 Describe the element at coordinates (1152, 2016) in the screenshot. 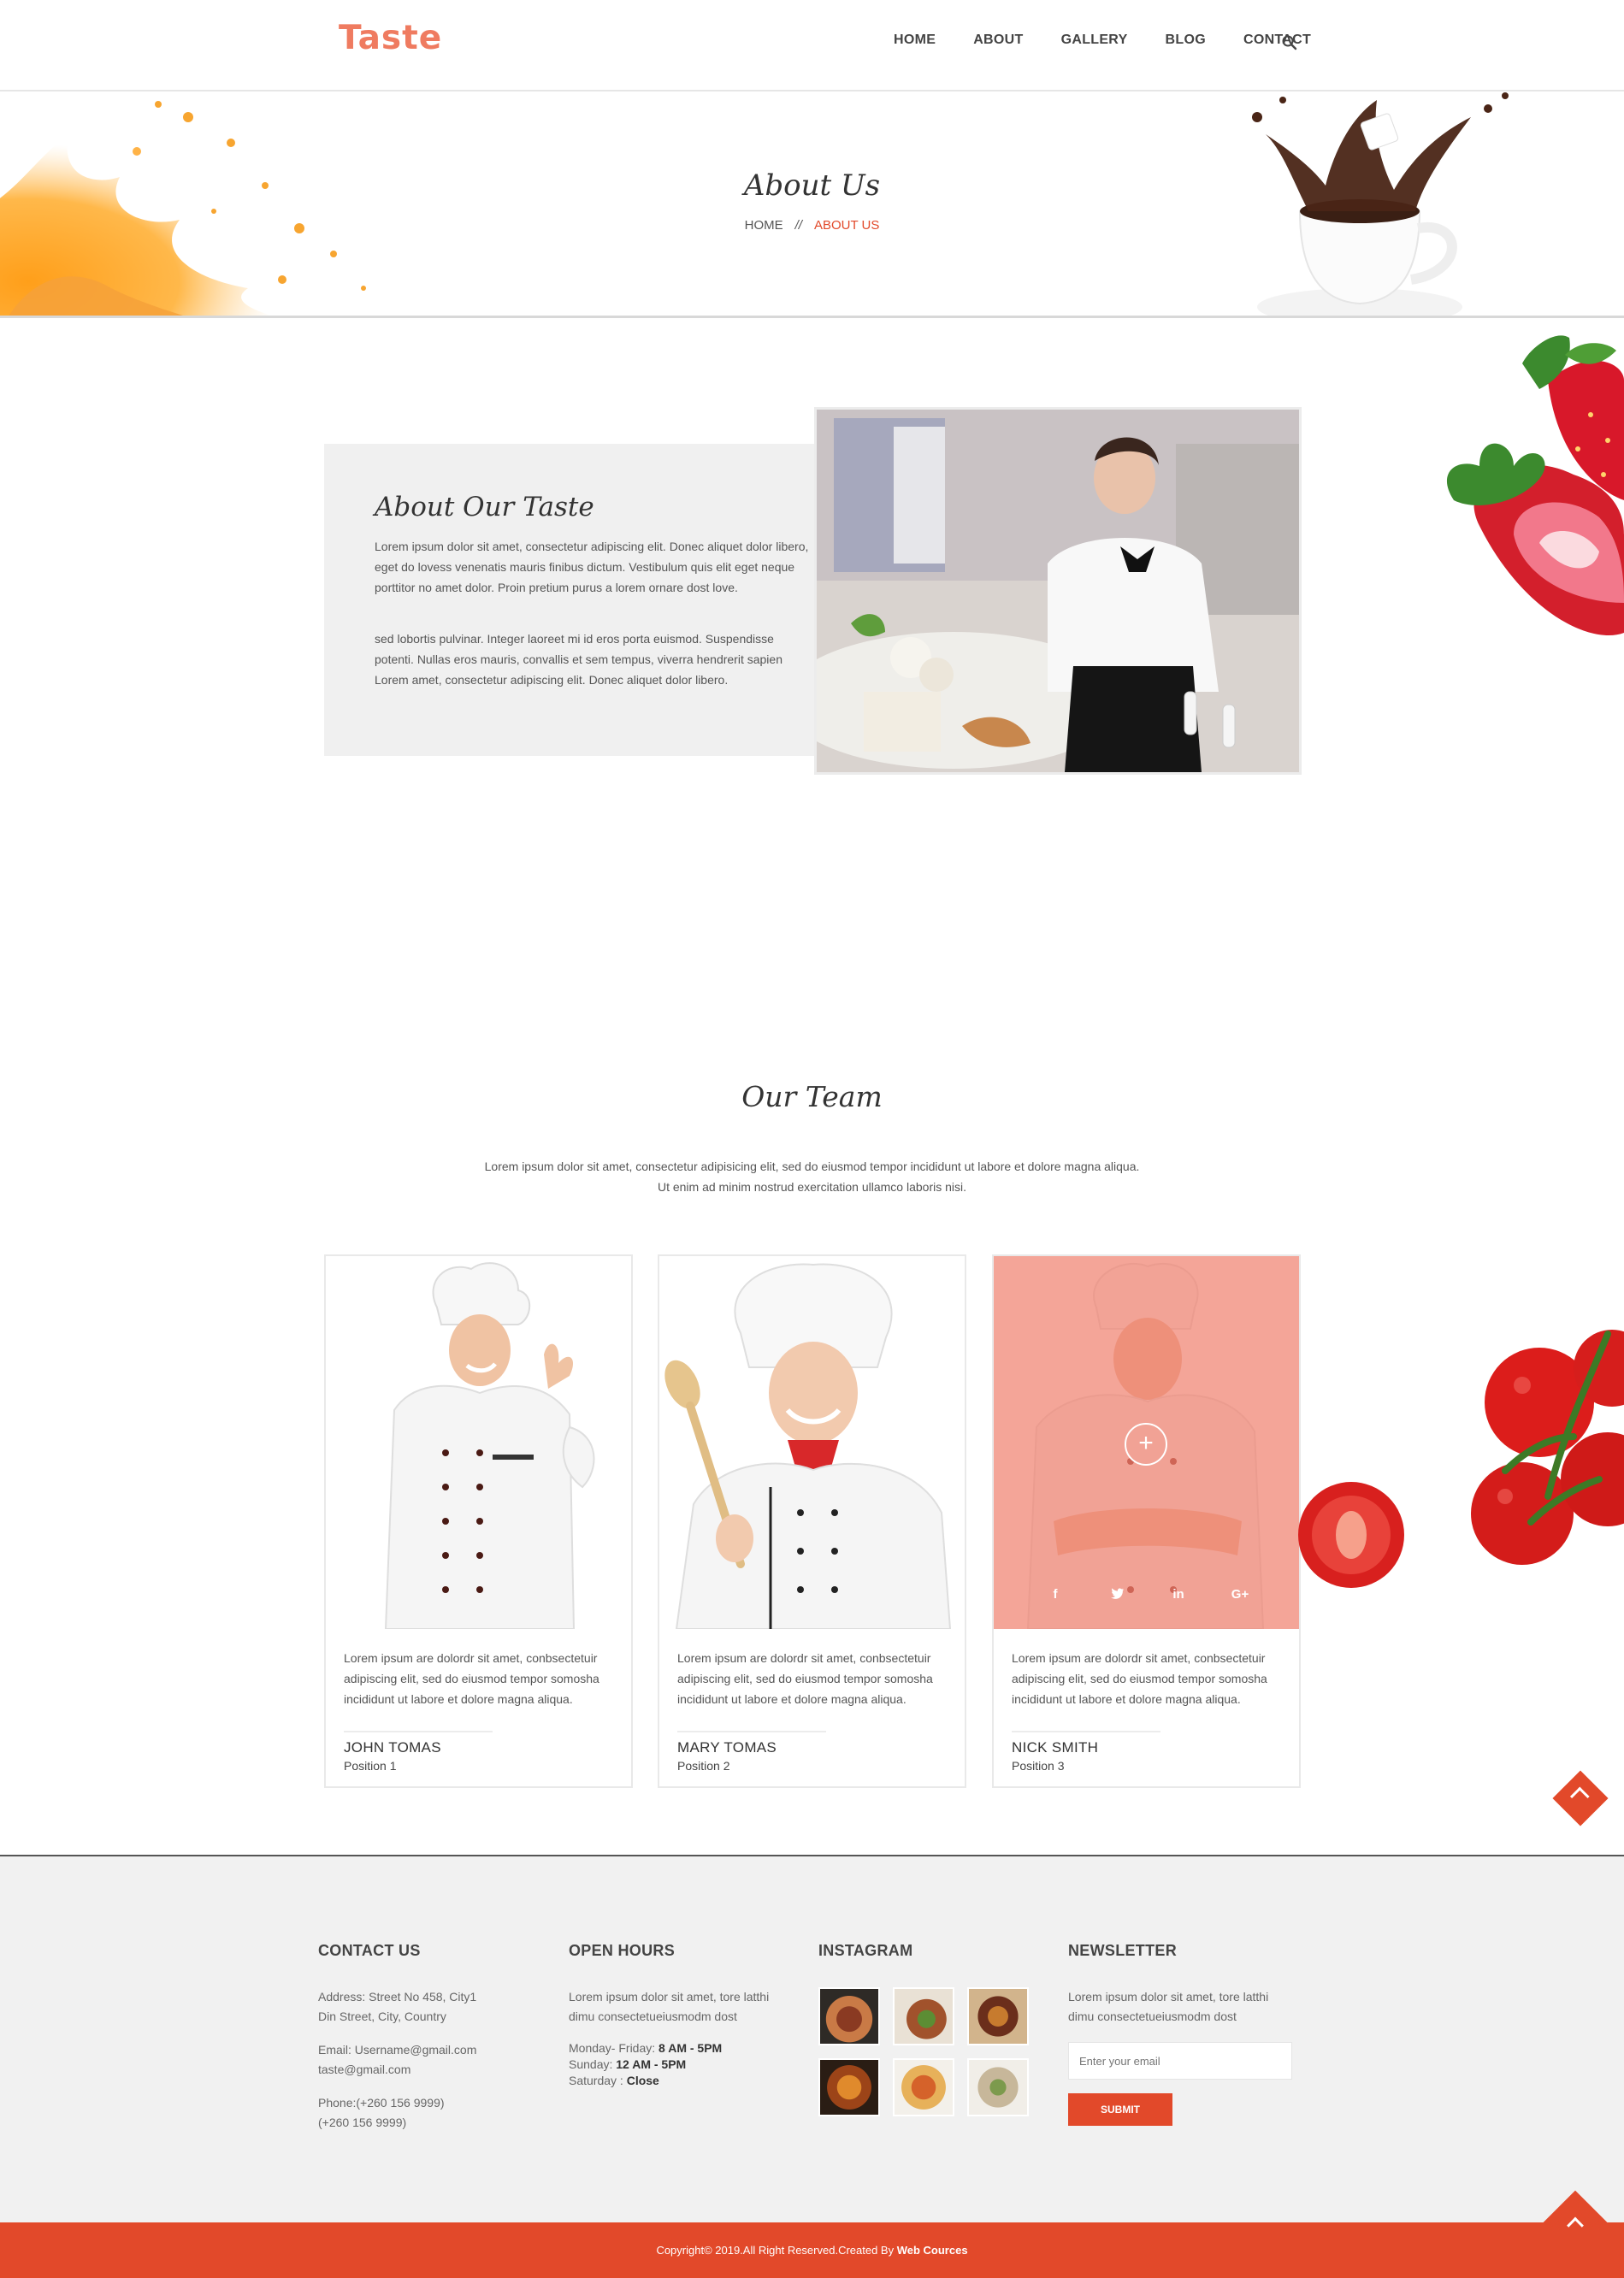

I see `newsletter-desc-2: dimu consectetueiusmodm dost` at that location.